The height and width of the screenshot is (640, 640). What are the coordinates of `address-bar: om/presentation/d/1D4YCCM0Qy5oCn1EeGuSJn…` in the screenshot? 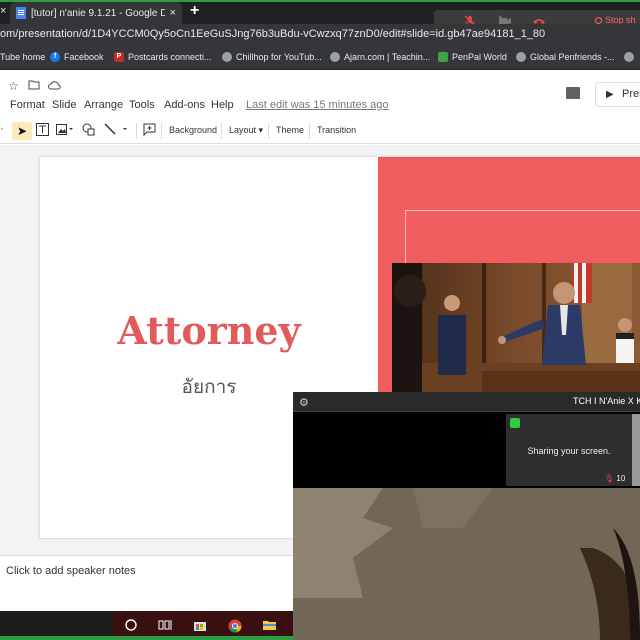 It's located at (320, 35).